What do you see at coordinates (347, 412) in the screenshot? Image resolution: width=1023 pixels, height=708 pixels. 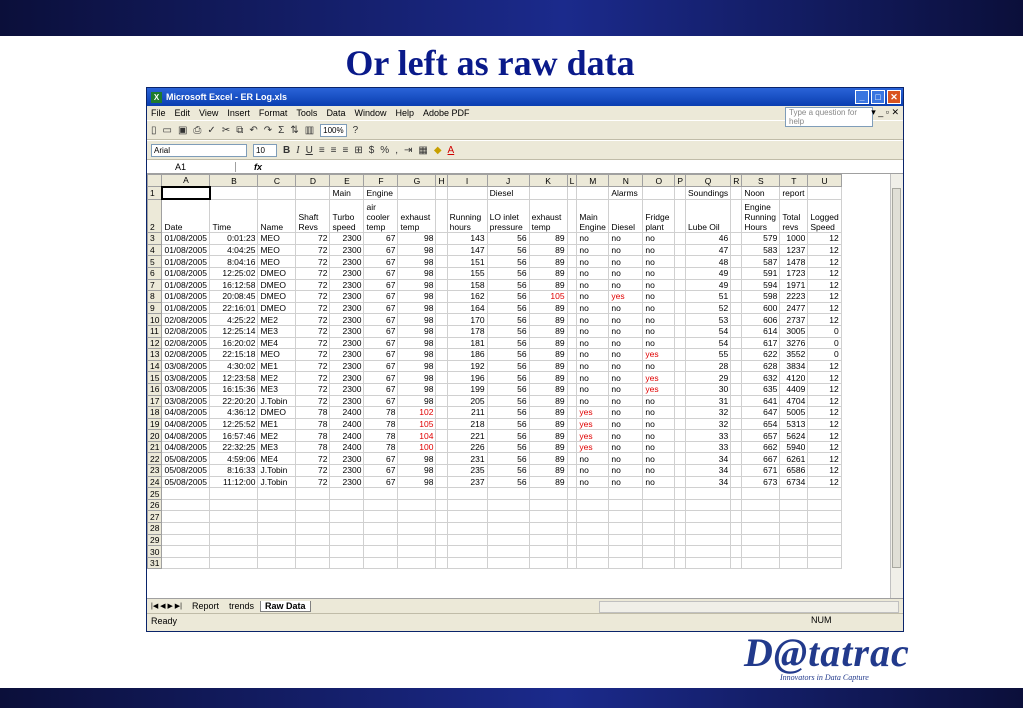 I see `table-cell: 2400` at bounding box center [347, 412].